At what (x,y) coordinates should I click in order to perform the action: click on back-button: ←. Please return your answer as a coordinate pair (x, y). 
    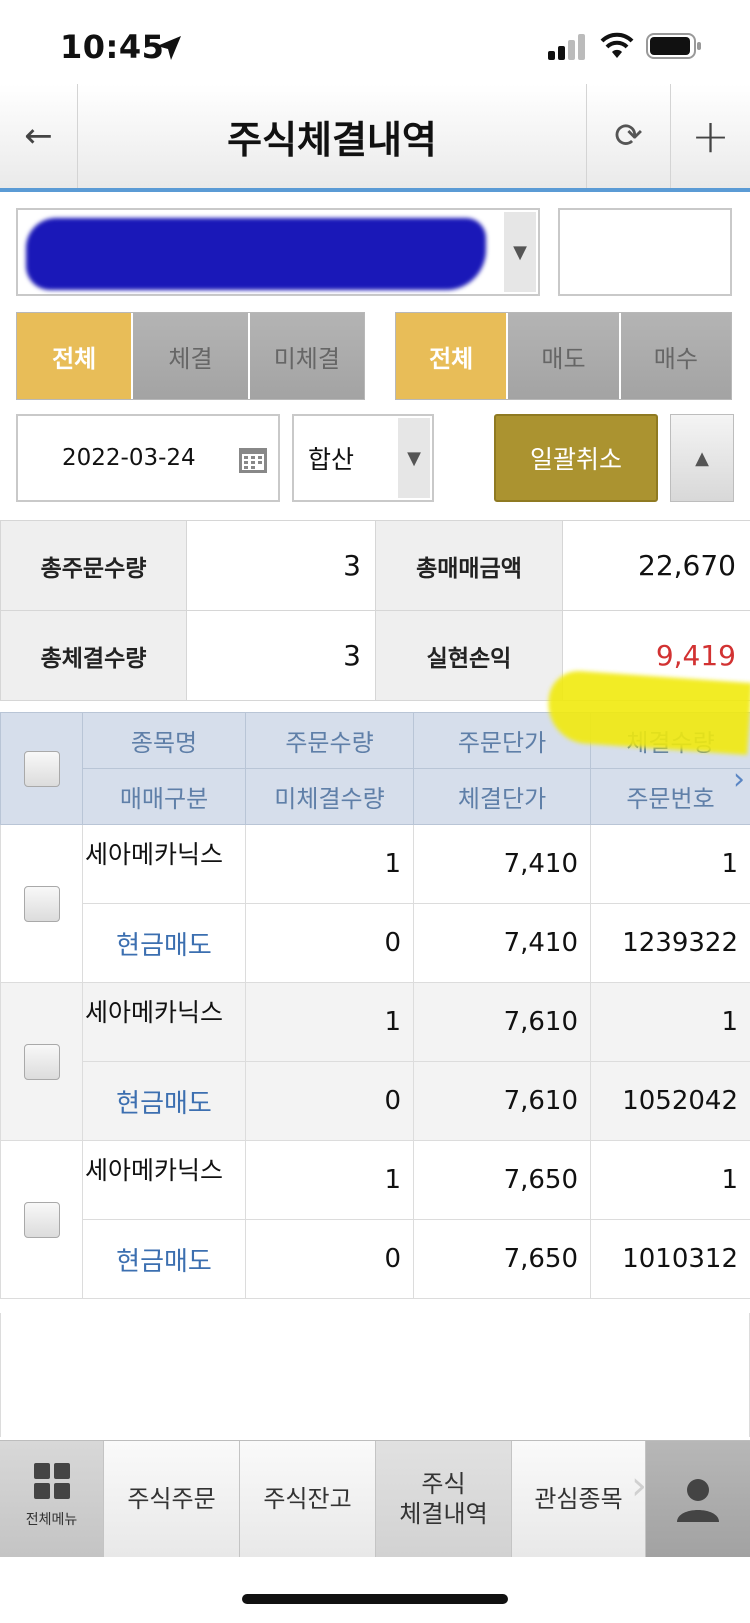
    Looking at the image, I should click on (39, 136).